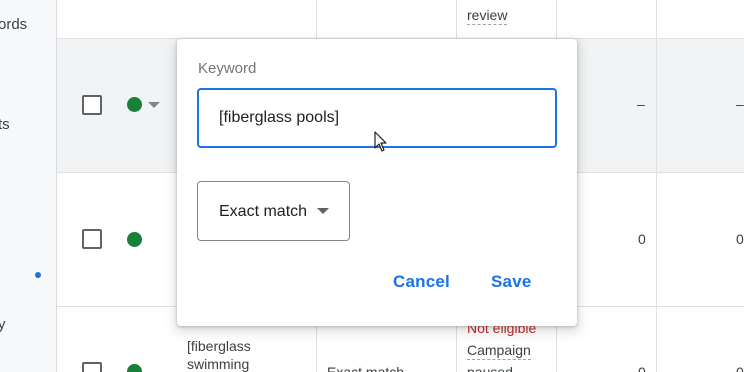 The height and width of the screenshot is (372, 744). Describe the element at coordinates (3, 324) in the screenshot. I see `sidebar-item-y: y` at that location.